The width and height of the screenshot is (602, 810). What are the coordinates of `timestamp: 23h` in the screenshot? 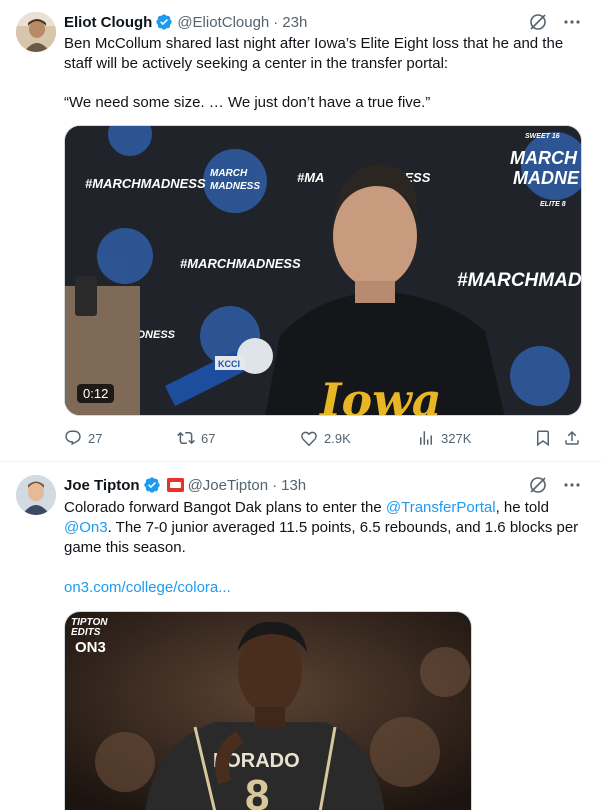 It's located at (294, 22).